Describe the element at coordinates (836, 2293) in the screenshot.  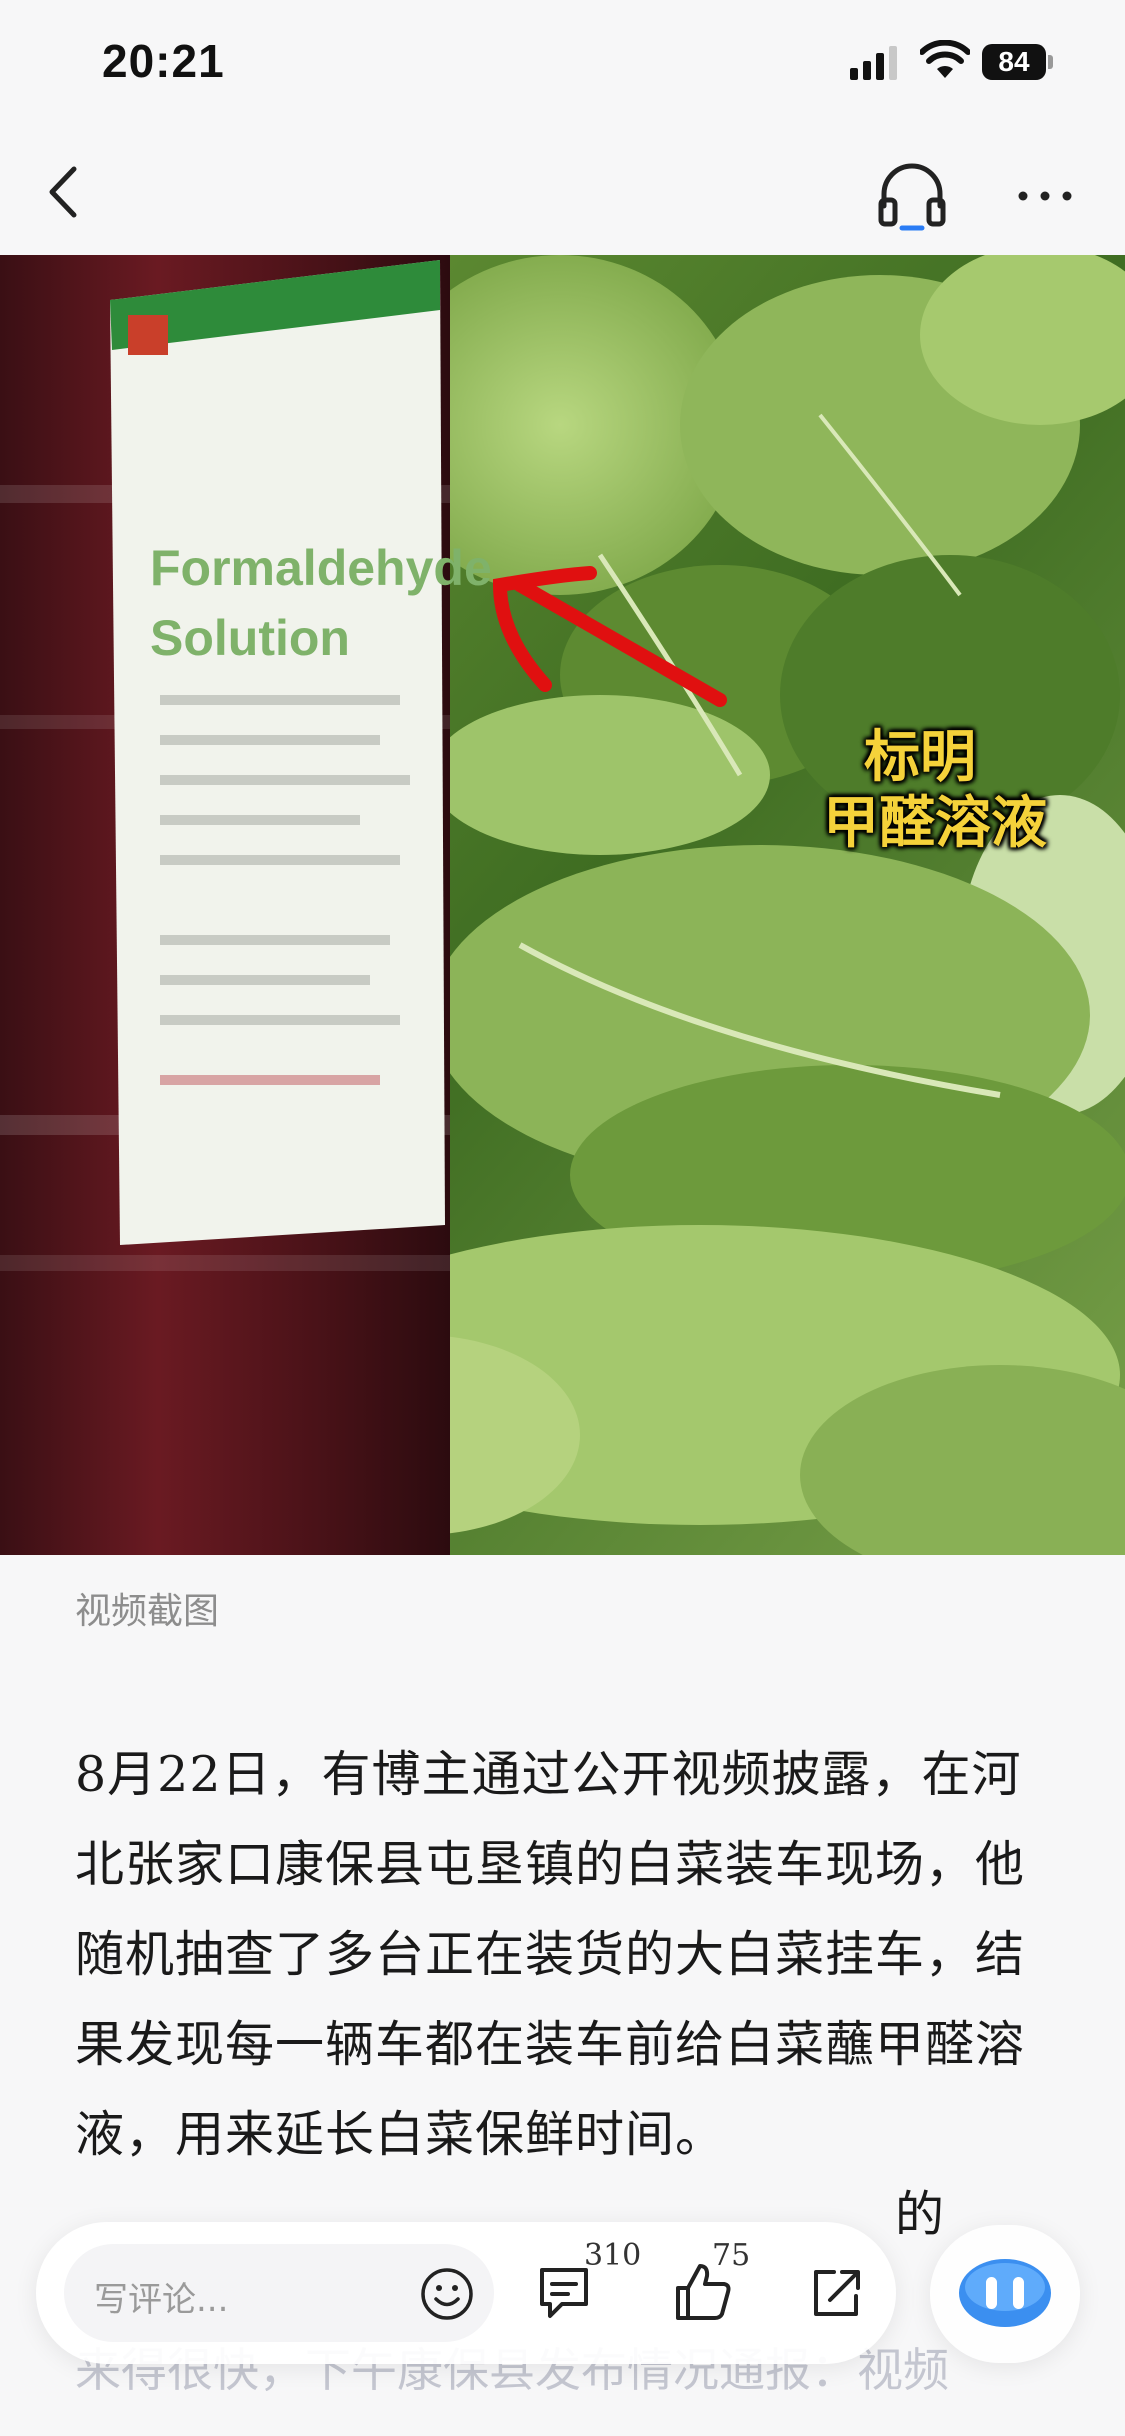
I see `share-icon` at that location.